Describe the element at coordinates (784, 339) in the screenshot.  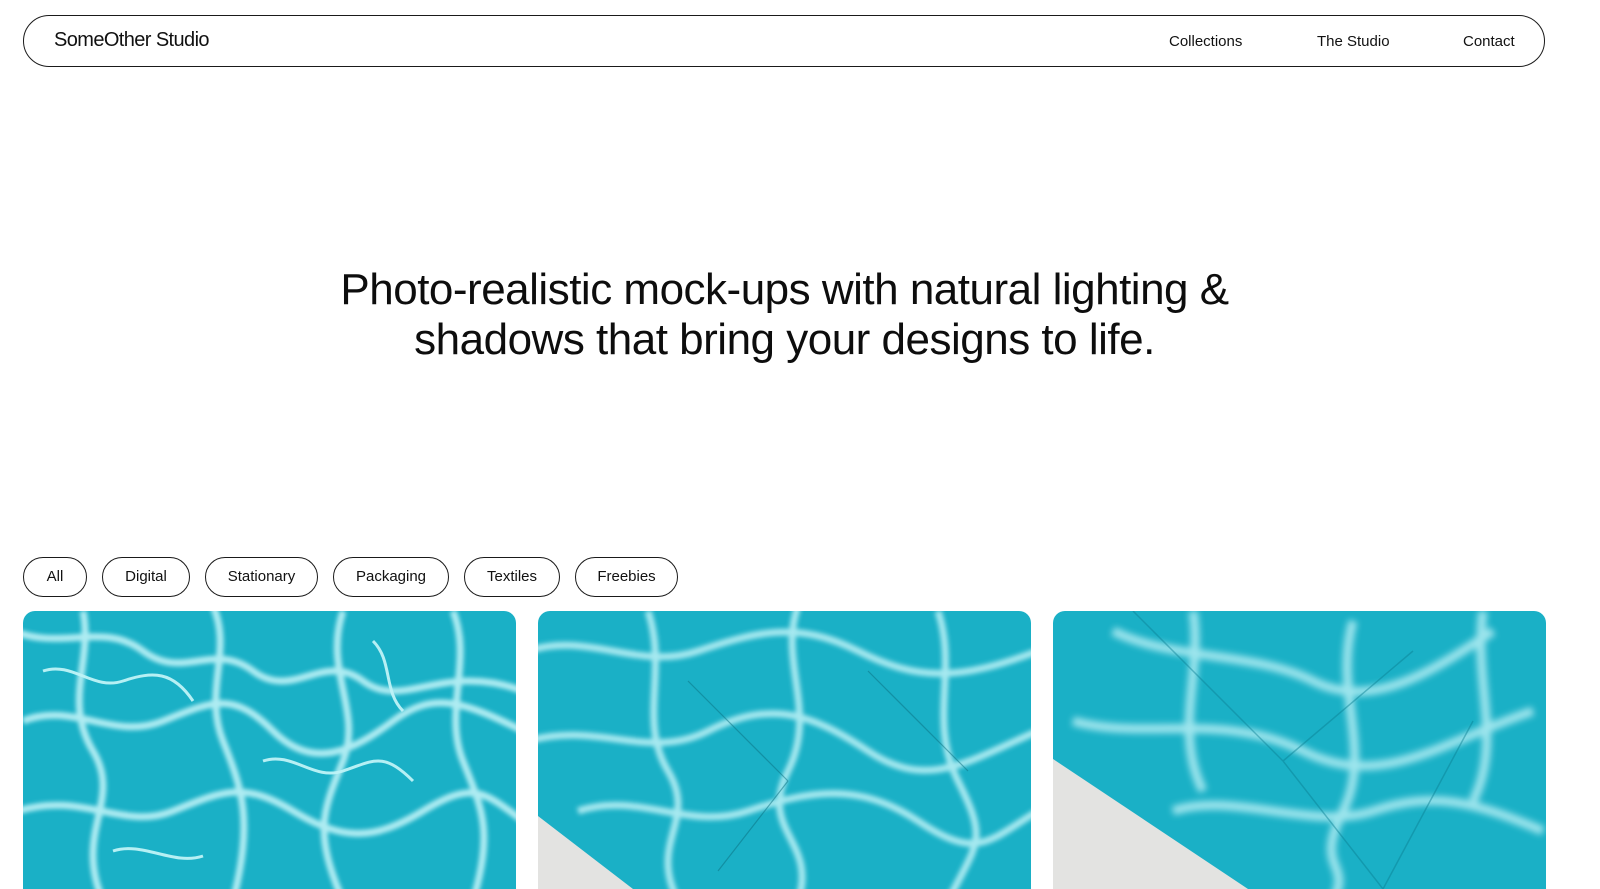
I see `hero-headline-line-2: shadows that bring your designs to life.` at that location.